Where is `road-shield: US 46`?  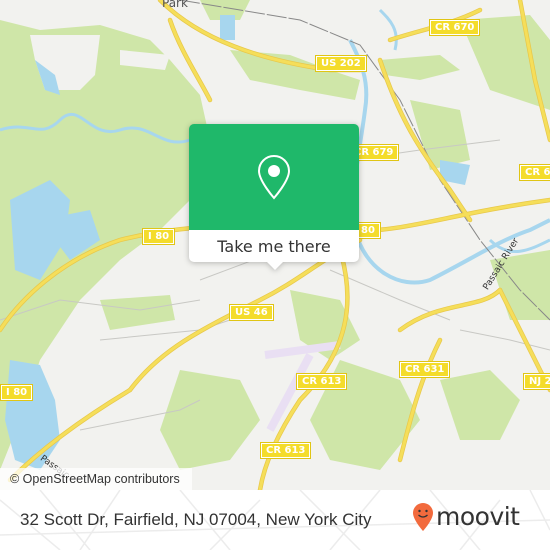
road-shield: US 46 is located at coordinates (251, 312).